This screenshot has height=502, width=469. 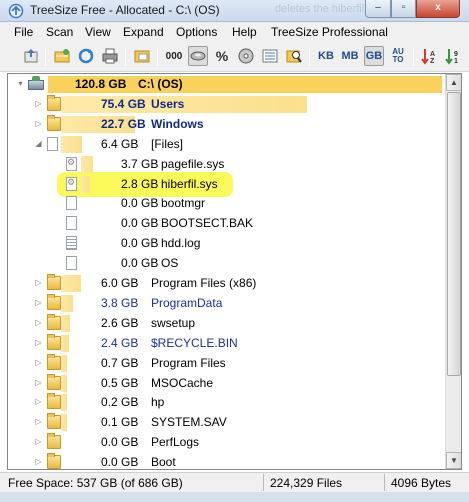 I want to click on tree-row: 0.0 GB bootmgr, so click(x=226, y=203).